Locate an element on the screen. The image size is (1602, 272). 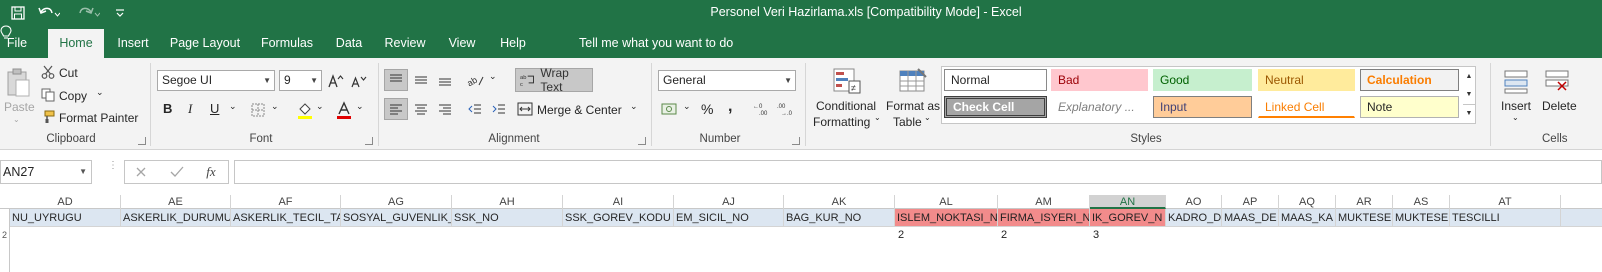
delete-cells-icon is located at coordinates (1557, 81).